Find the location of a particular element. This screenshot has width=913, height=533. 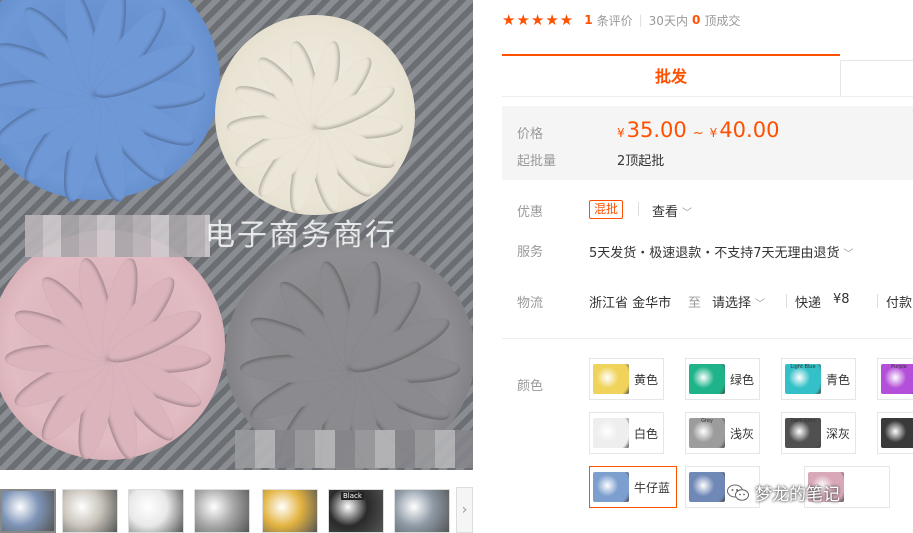

color-swatch: Purple is located at coordinates (895, 379).